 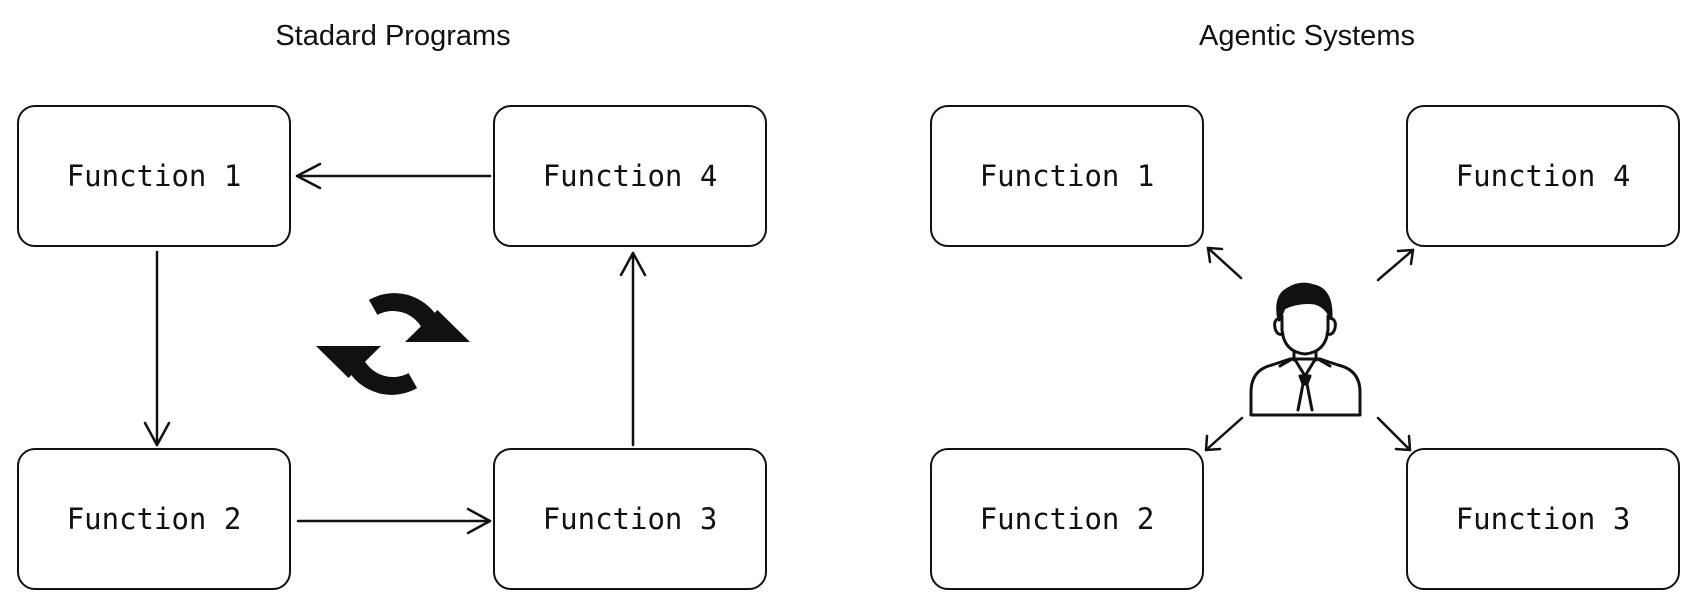 What do you see at coordinates (157, 348) in the screenshot?
I see `arrow-function1-to-function2` at bounding box center [157, 348].